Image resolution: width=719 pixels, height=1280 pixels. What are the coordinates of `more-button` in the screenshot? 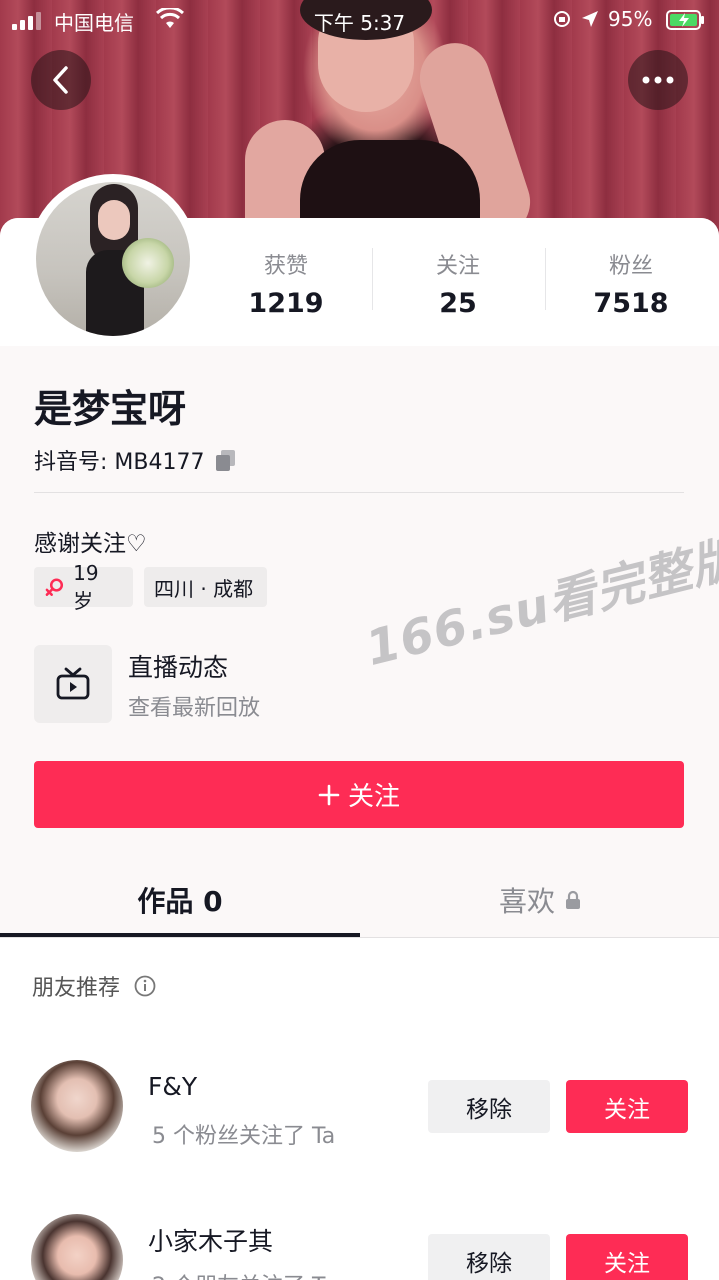 It's located at (658, 80).